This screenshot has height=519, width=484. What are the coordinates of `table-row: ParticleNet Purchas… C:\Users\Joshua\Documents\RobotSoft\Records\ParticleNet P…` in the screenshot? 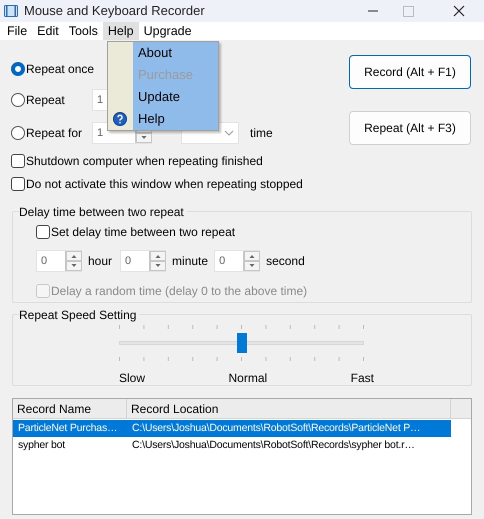 It's located at (232, 428).